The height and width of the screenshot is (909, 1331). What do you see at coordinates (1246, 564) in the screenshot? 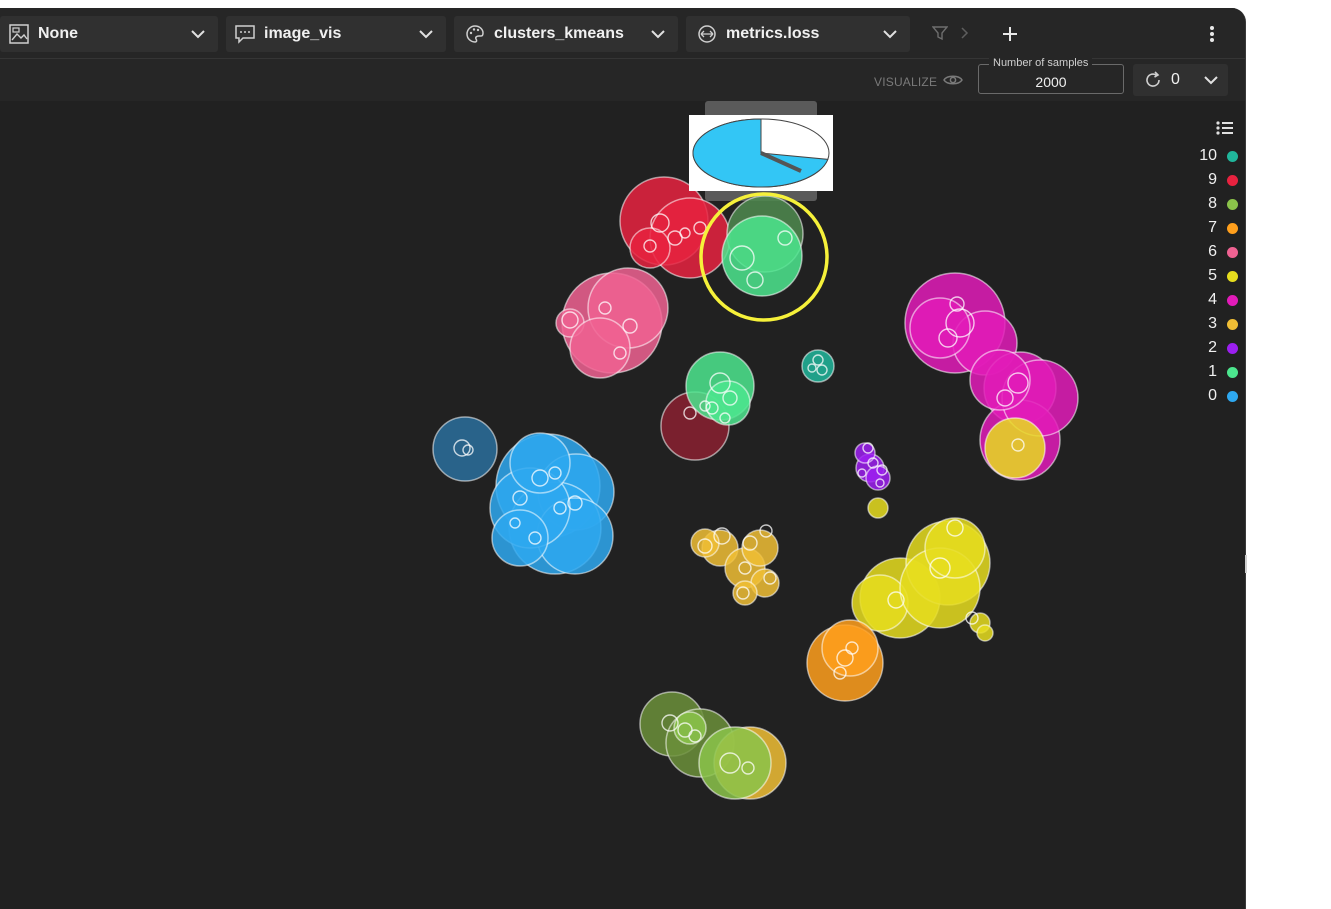
I see `panel-resize-handle` at bounding box center [1246, 564].